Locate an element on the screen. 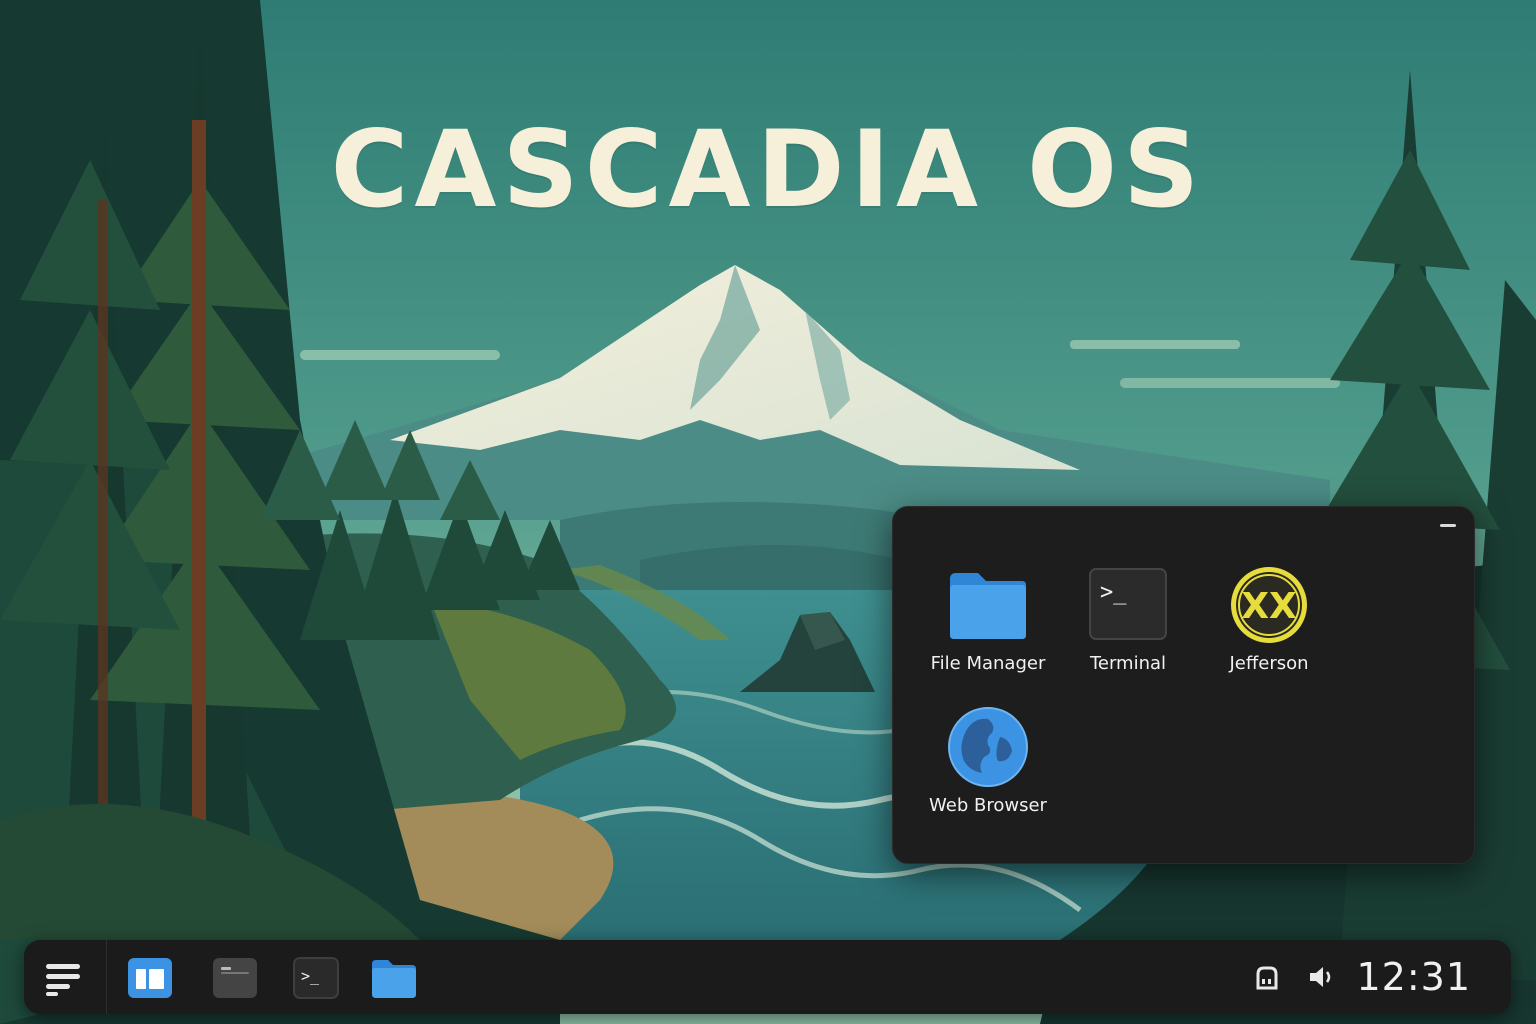 The height and width of the screenshot is (1024, 1536). window-icon is located at coordinates (235, 978).